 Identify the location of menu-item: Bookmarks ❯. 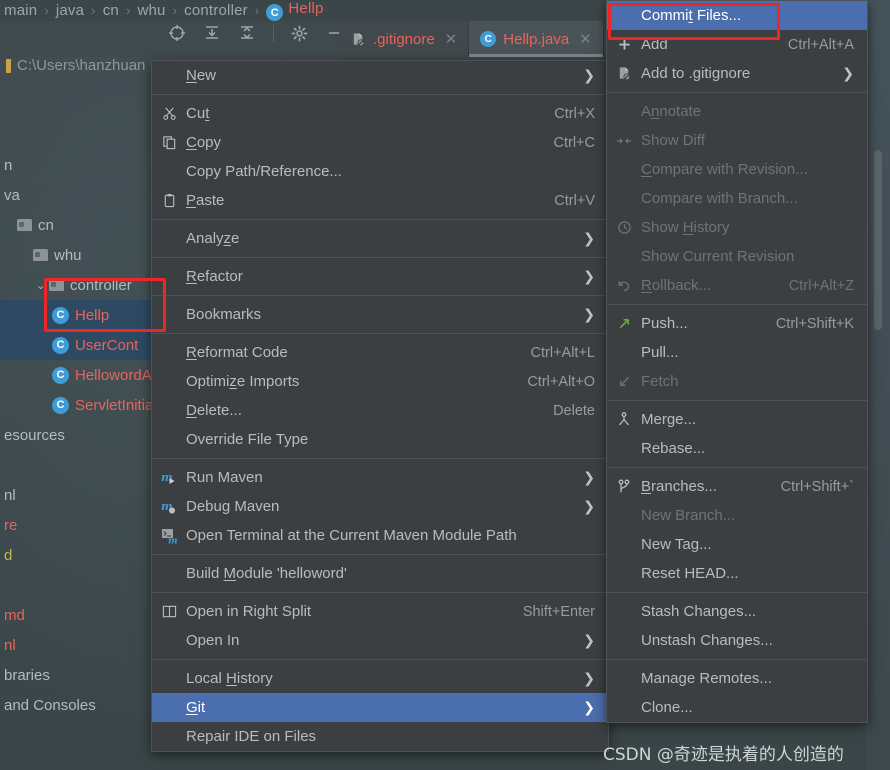
(380, 314).